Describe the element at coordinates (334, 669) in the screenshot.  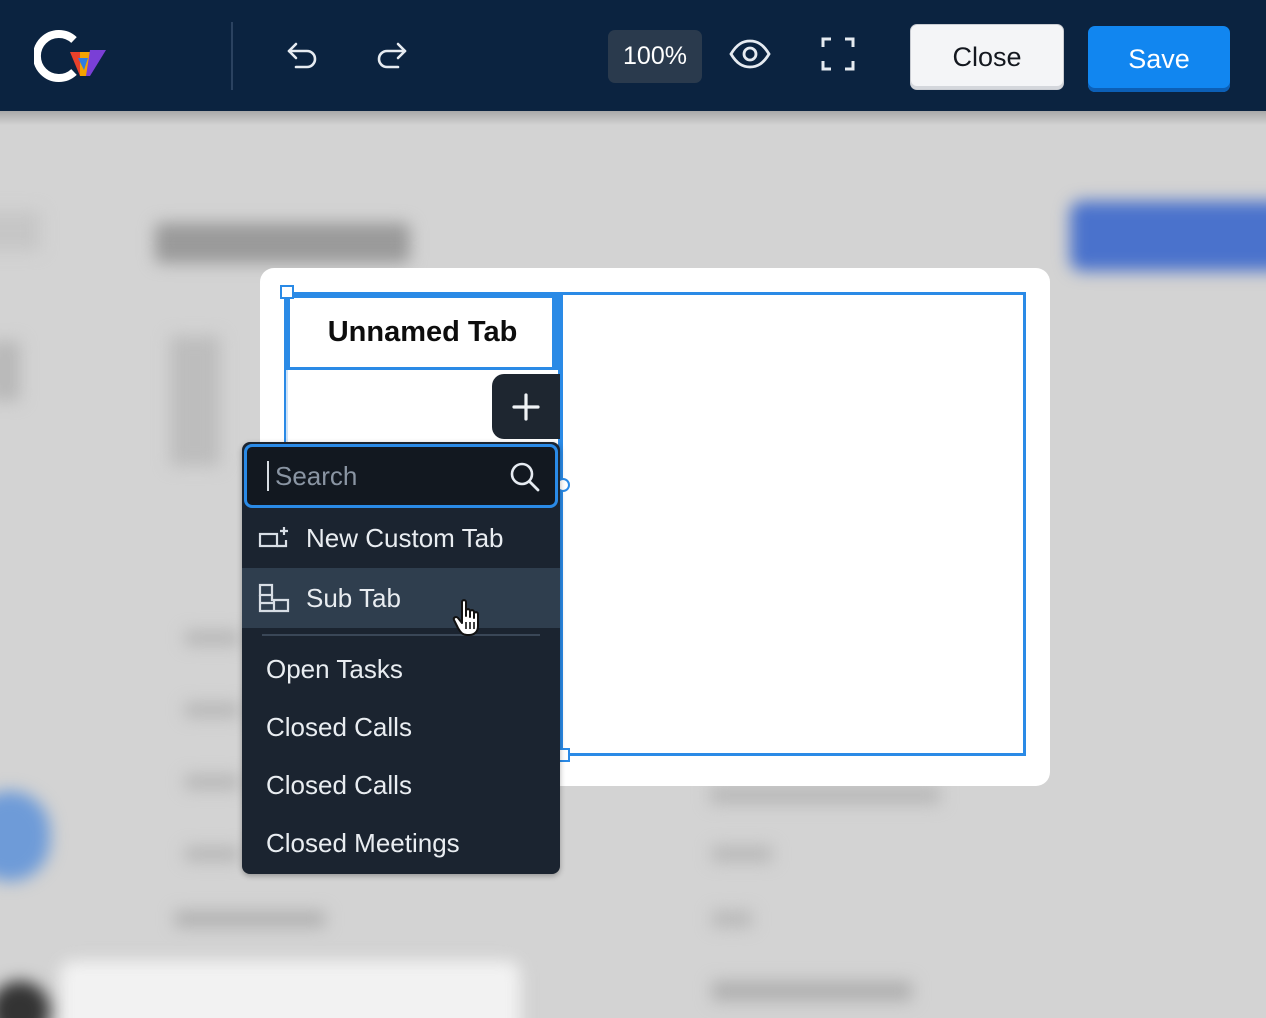
I see `menu-item-open-tasks: Open Tasks` at that location.